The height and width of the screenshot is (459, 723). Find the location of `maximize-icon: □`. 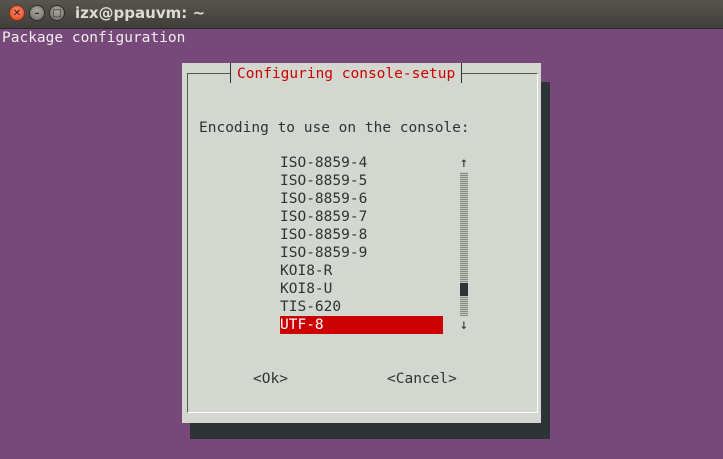

maximize-icon: □ is located at coordinates (57, 13).